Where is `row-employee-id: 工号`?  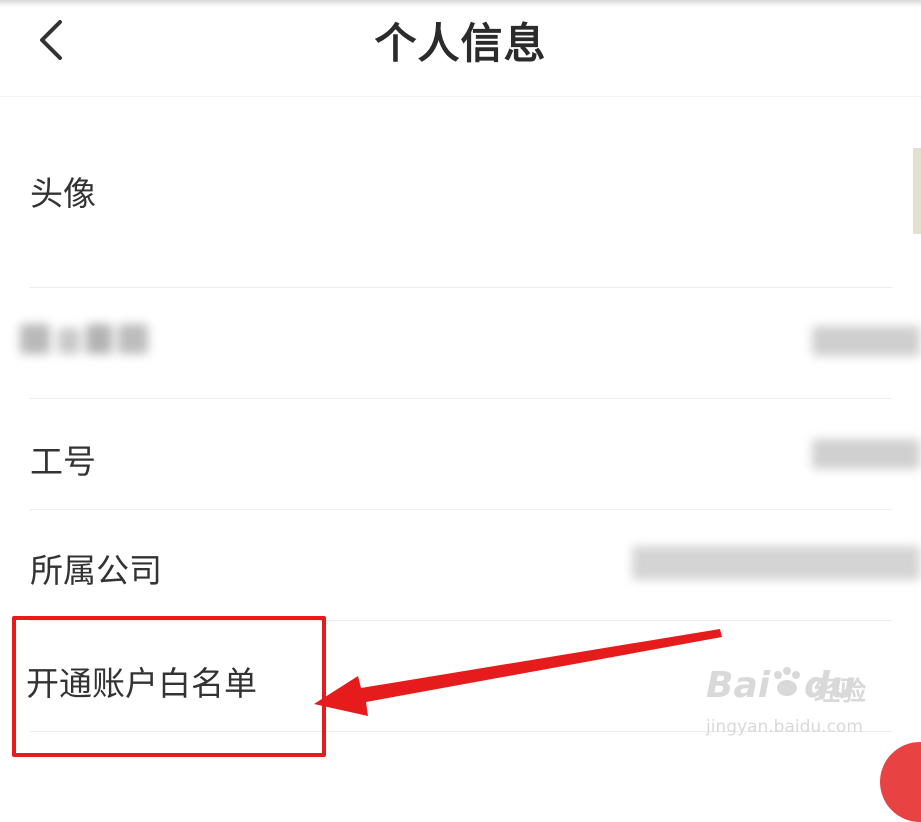
row-employee-id: 工号 is located at coordinates (460, 454).